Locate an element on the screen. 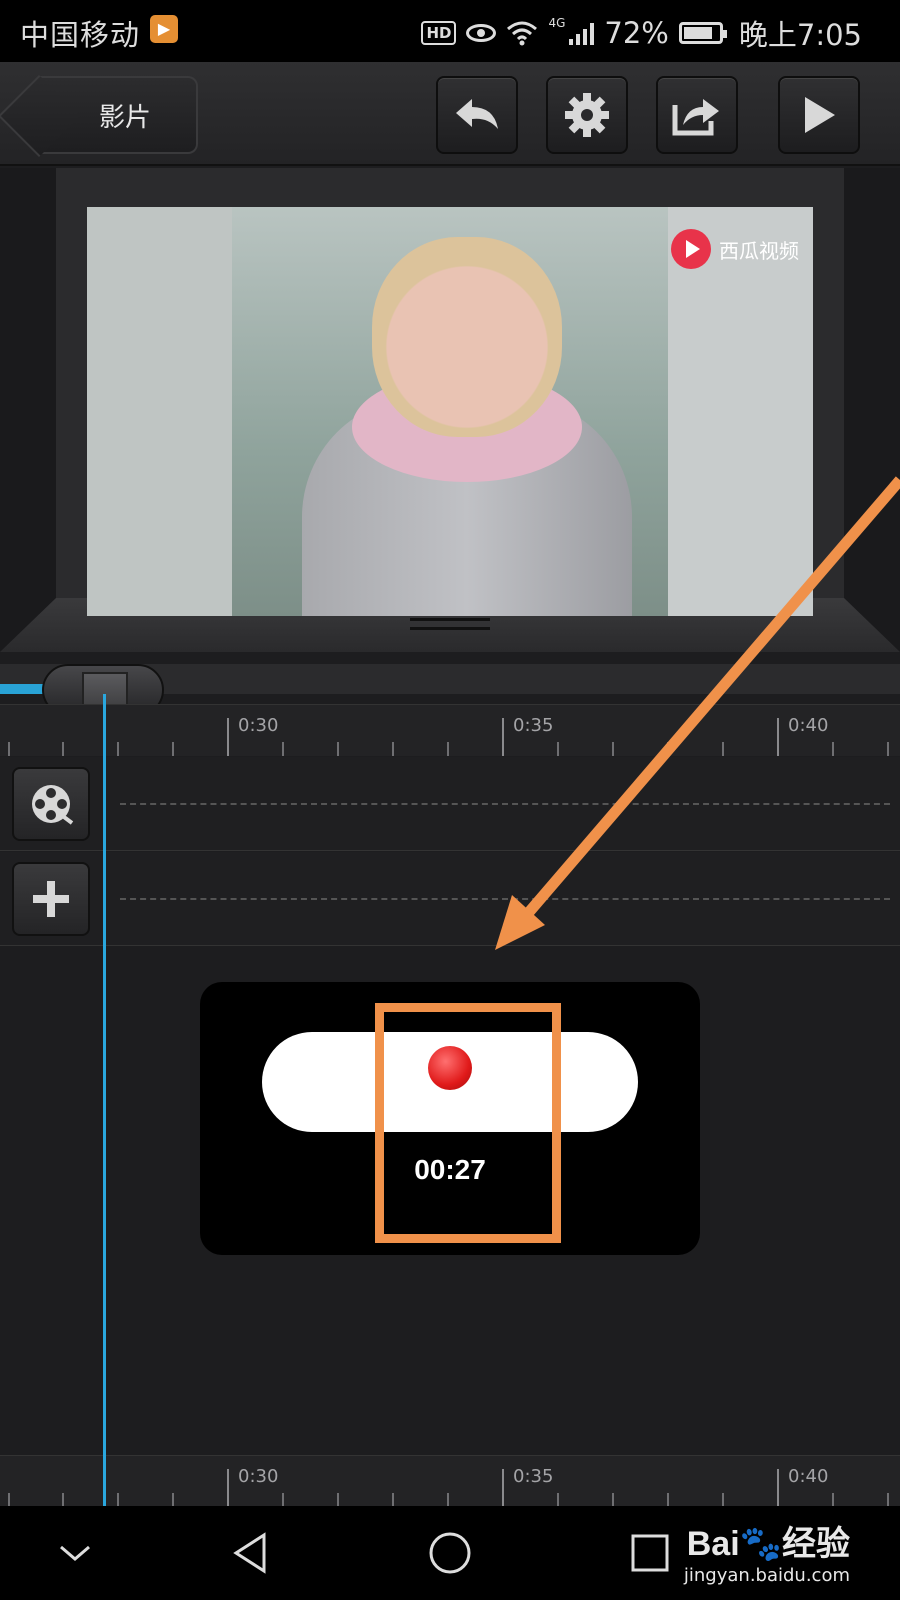 The image size is (900, 1600). video-watermark: 西瓜视频 is located at coordinates (735, 249).